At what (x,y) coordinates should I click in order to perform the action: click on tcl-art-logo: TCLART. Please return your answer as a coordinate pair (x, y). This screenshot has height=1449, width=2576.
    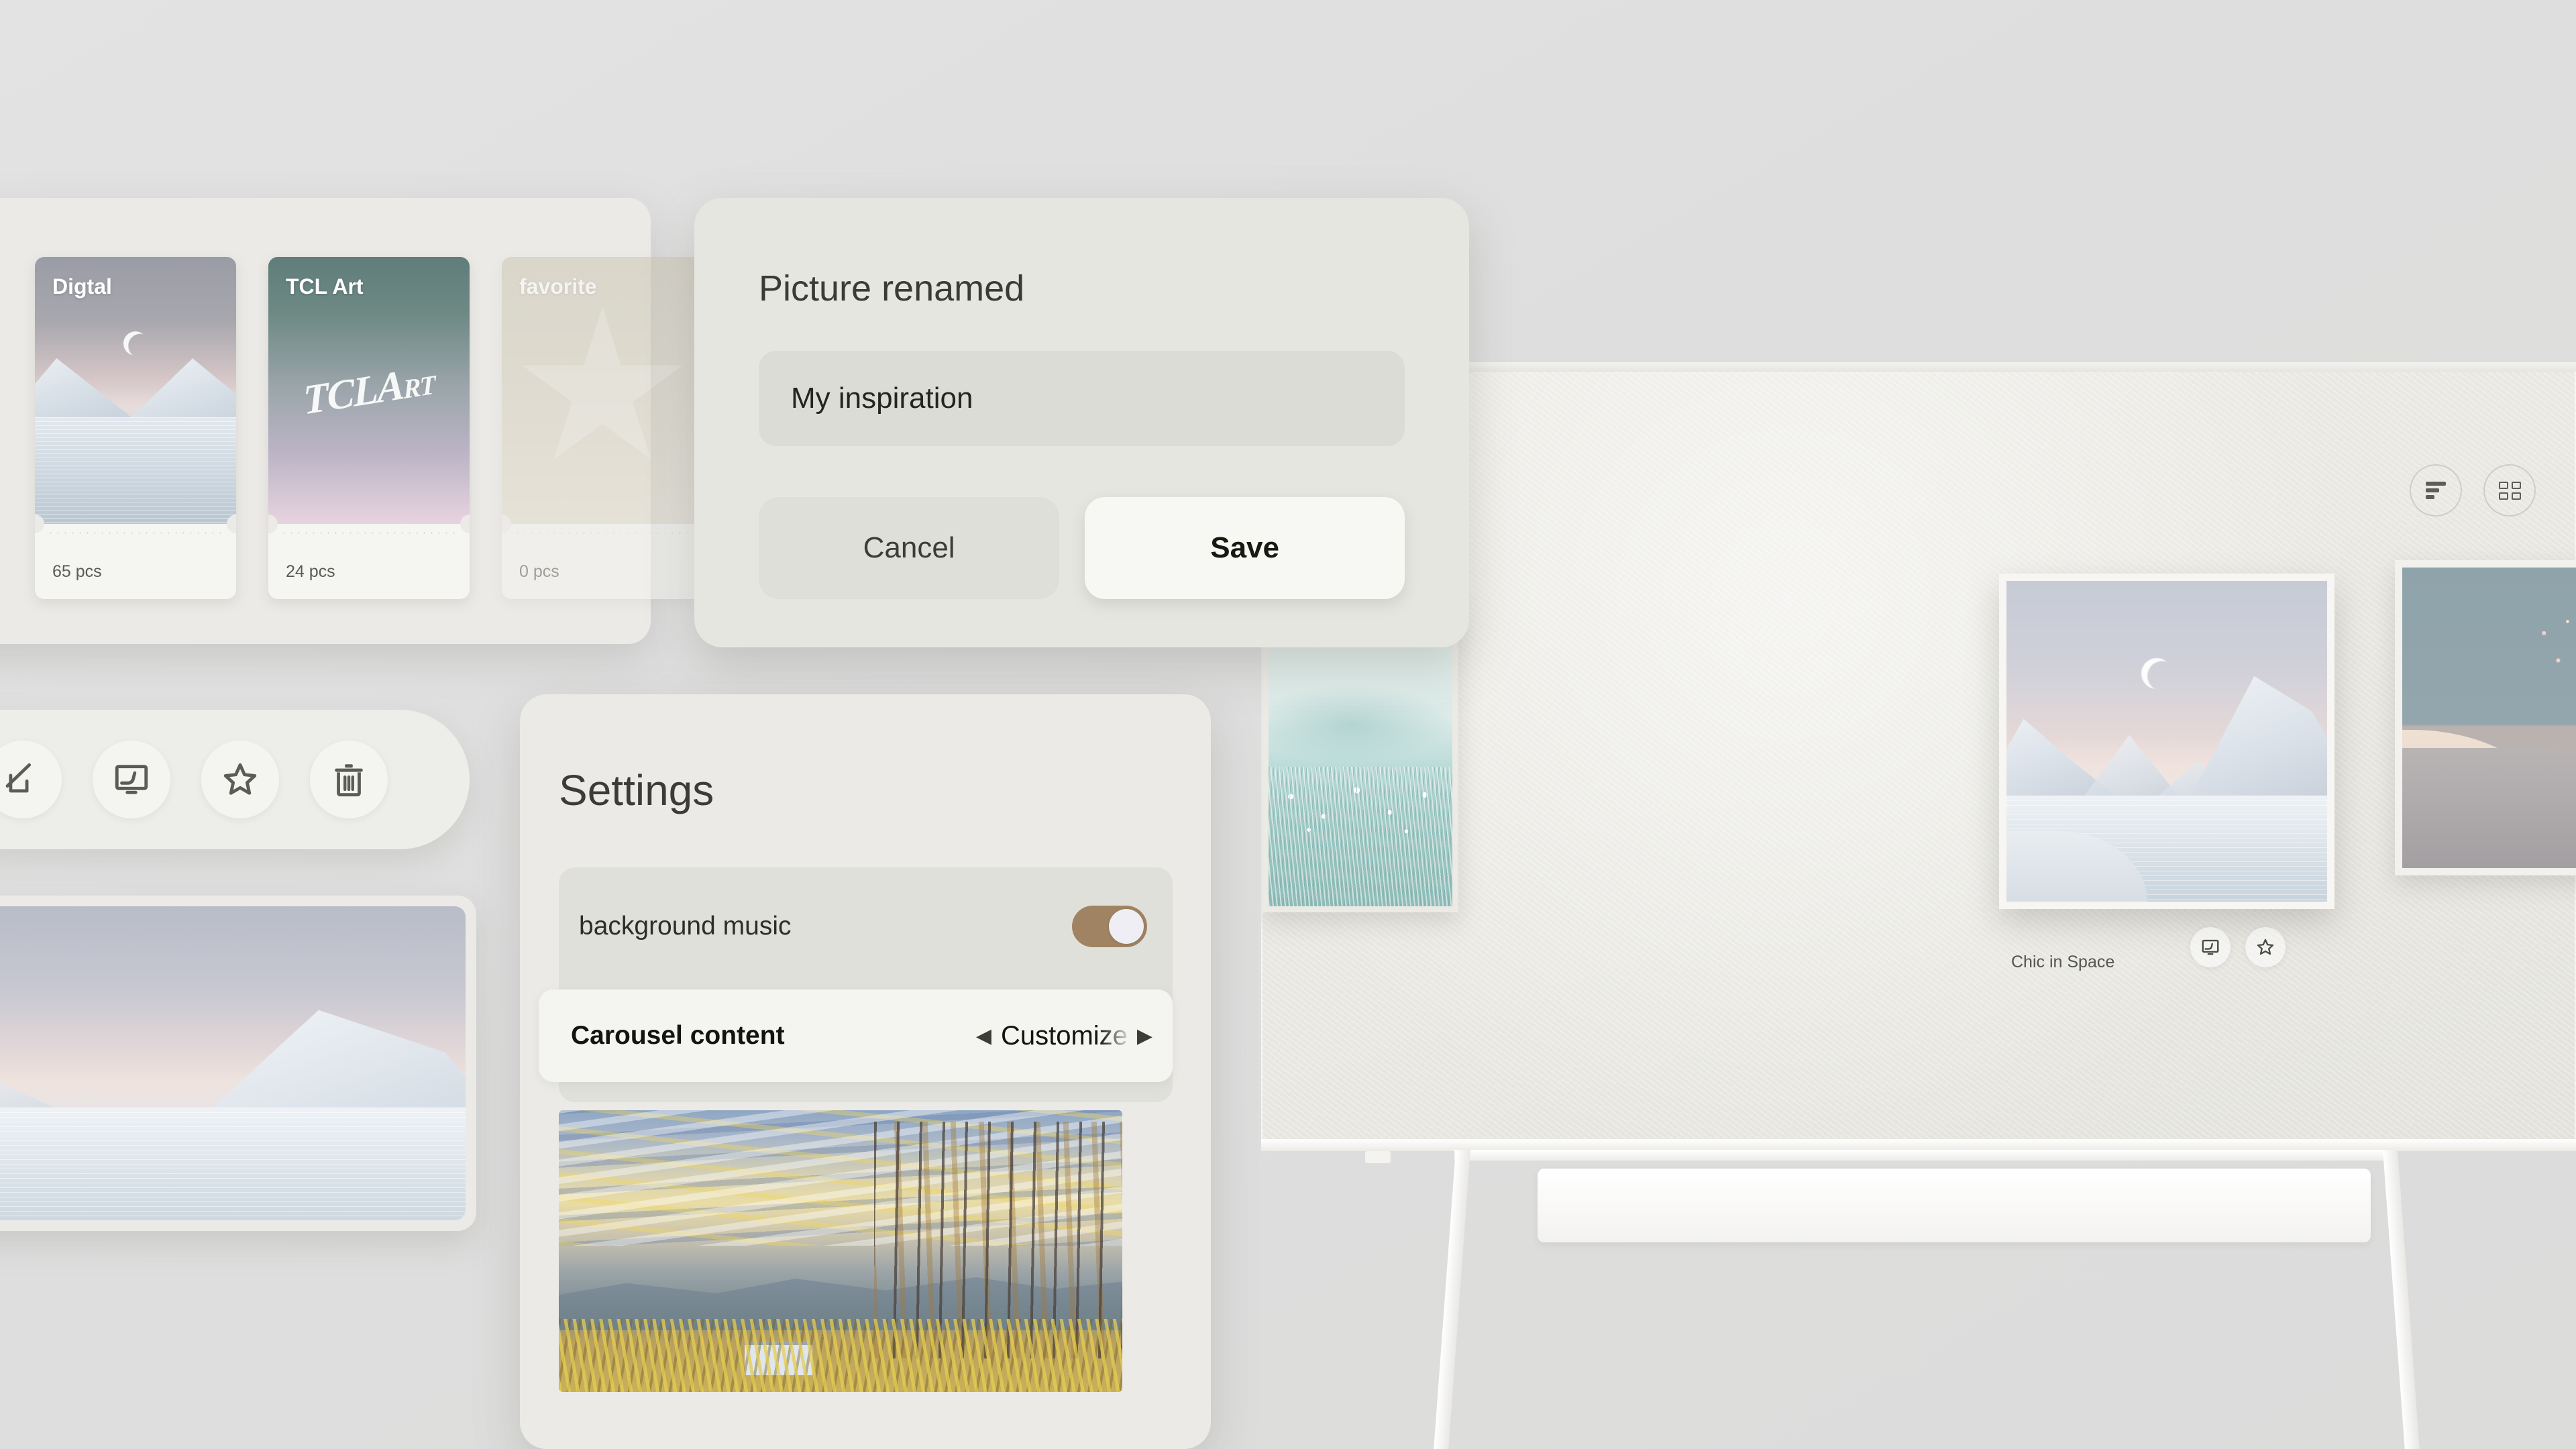
    Looking at the image, I should click on (369, 393).